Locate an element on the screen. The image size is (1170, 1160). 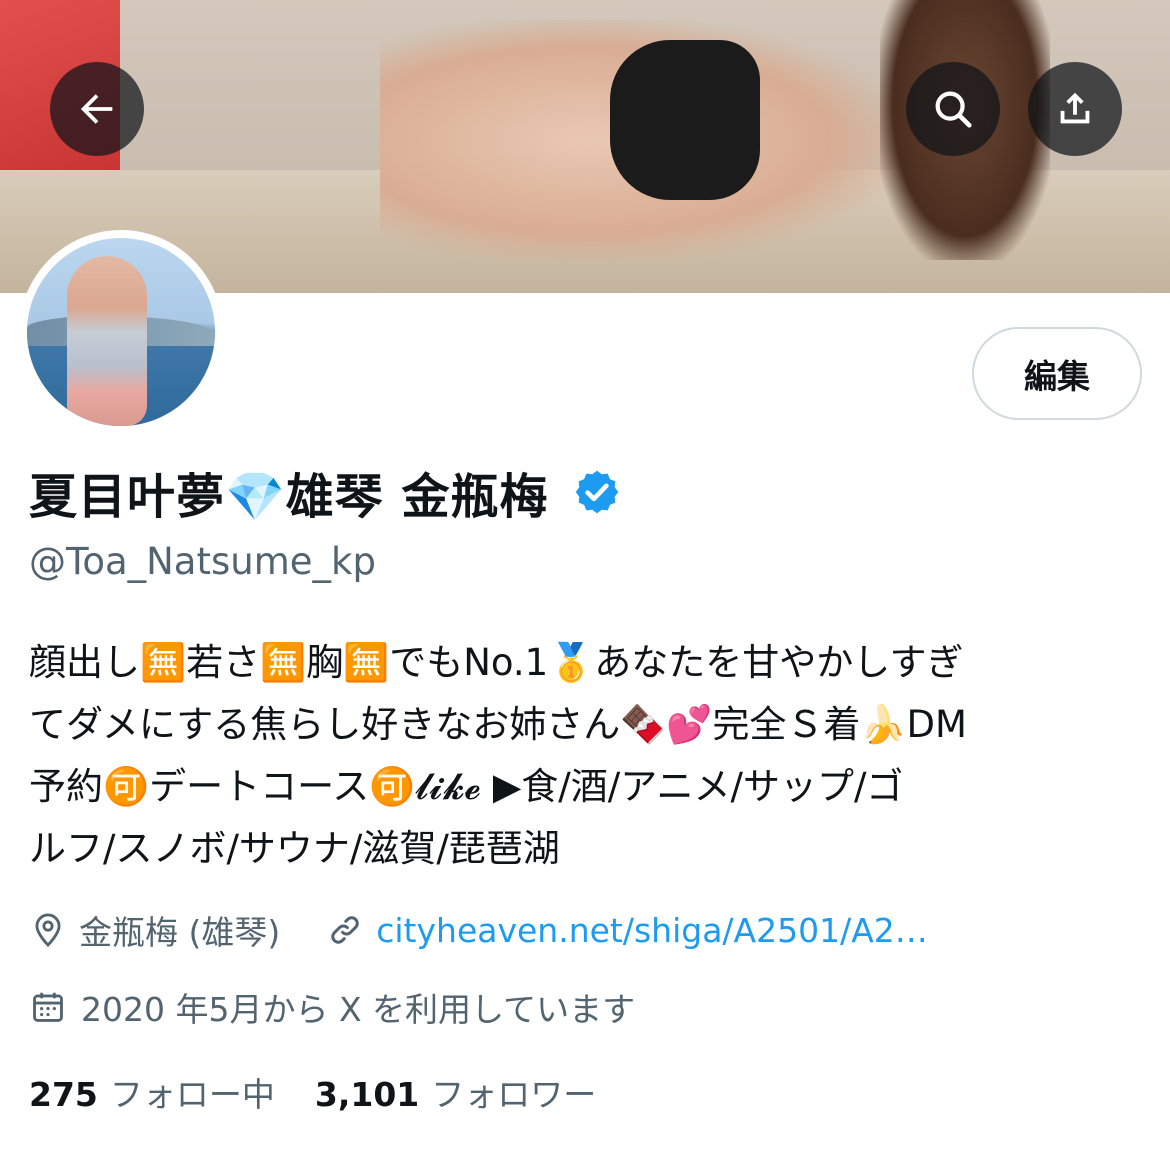
verified-badge-icon is located at coordinates (597, 492).